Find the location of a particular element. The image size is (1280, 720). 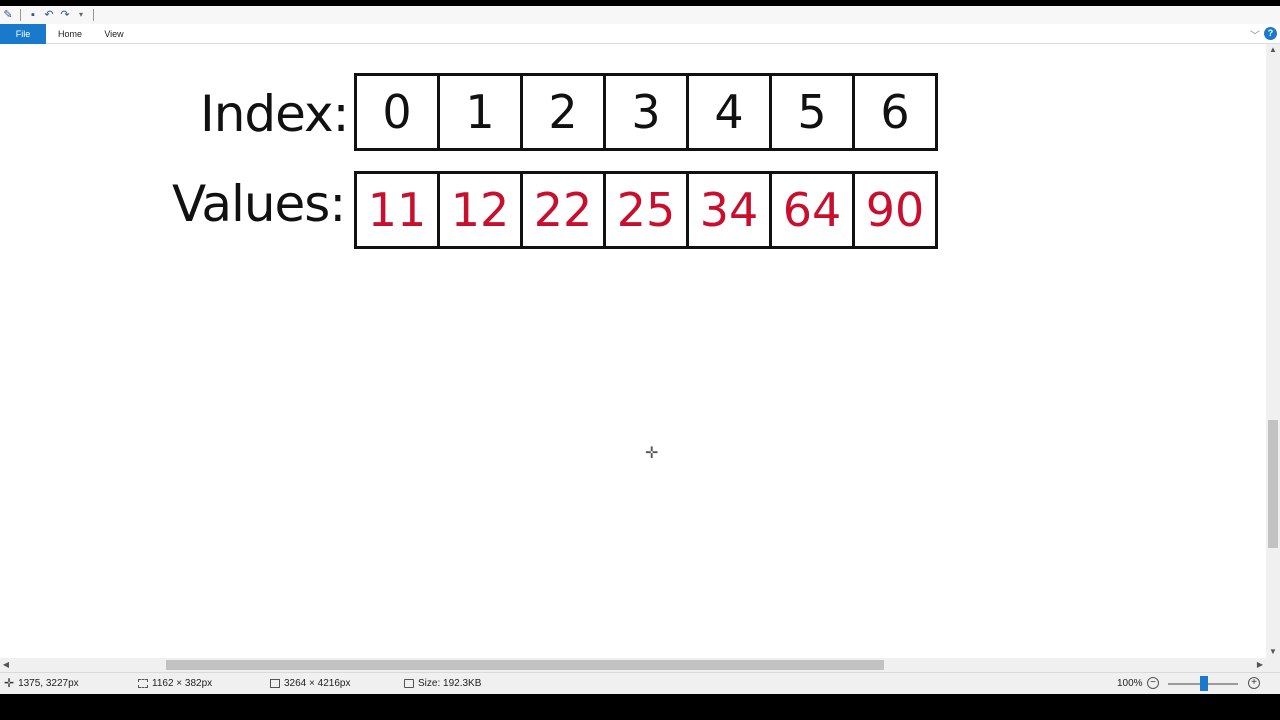

image-size-icon is located at coordinates (275, 683).